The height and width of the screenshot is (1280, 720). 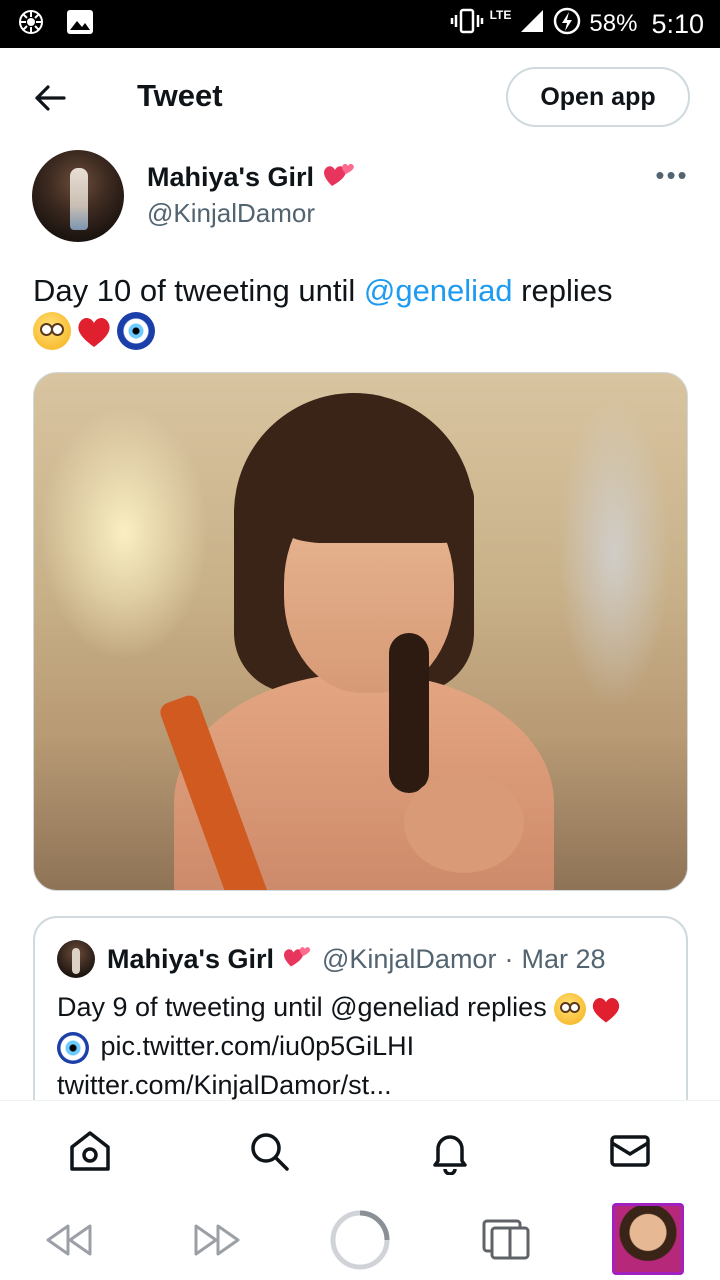 I want to click on home-icon, so click(x=90, y=1151).